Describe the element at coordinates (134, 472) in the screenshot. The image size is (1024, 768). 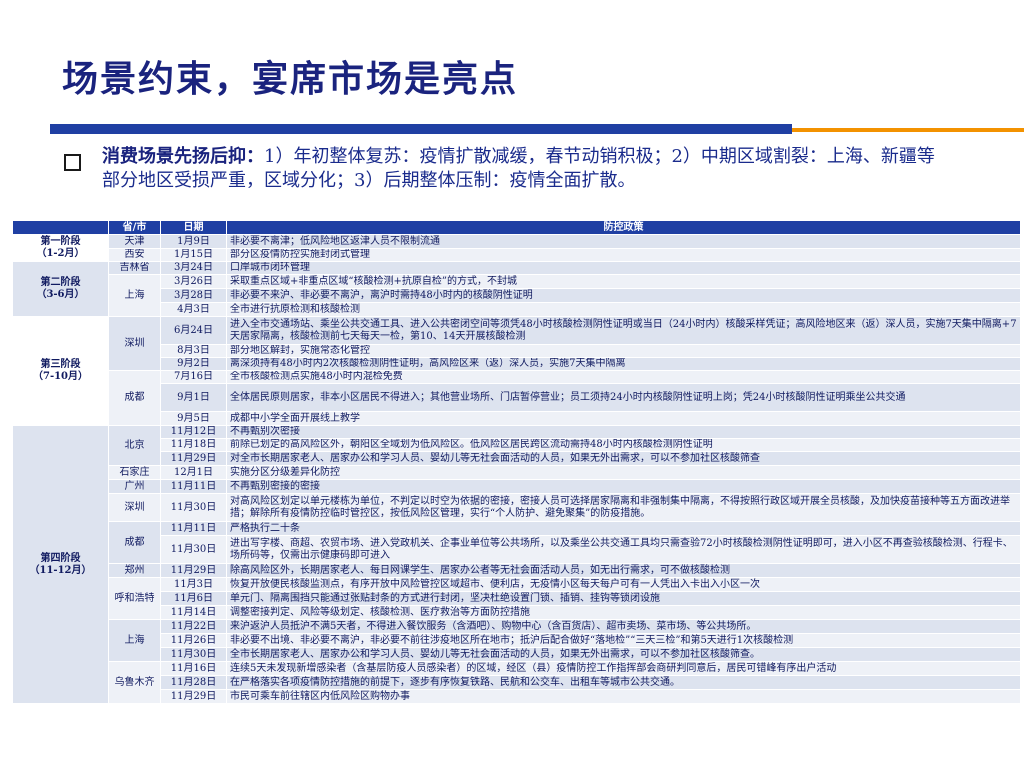
I see `city-cell: 石家庄` at that location.